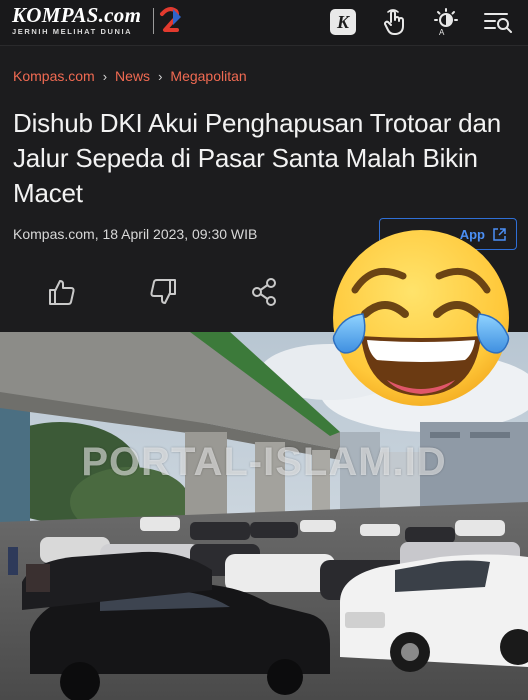 The height and width of the screenshot is (700, 528). I want to click on top-bar: KOMPAS.com JERNIH MELIHAT DUNIA K A, so click(264, 23).